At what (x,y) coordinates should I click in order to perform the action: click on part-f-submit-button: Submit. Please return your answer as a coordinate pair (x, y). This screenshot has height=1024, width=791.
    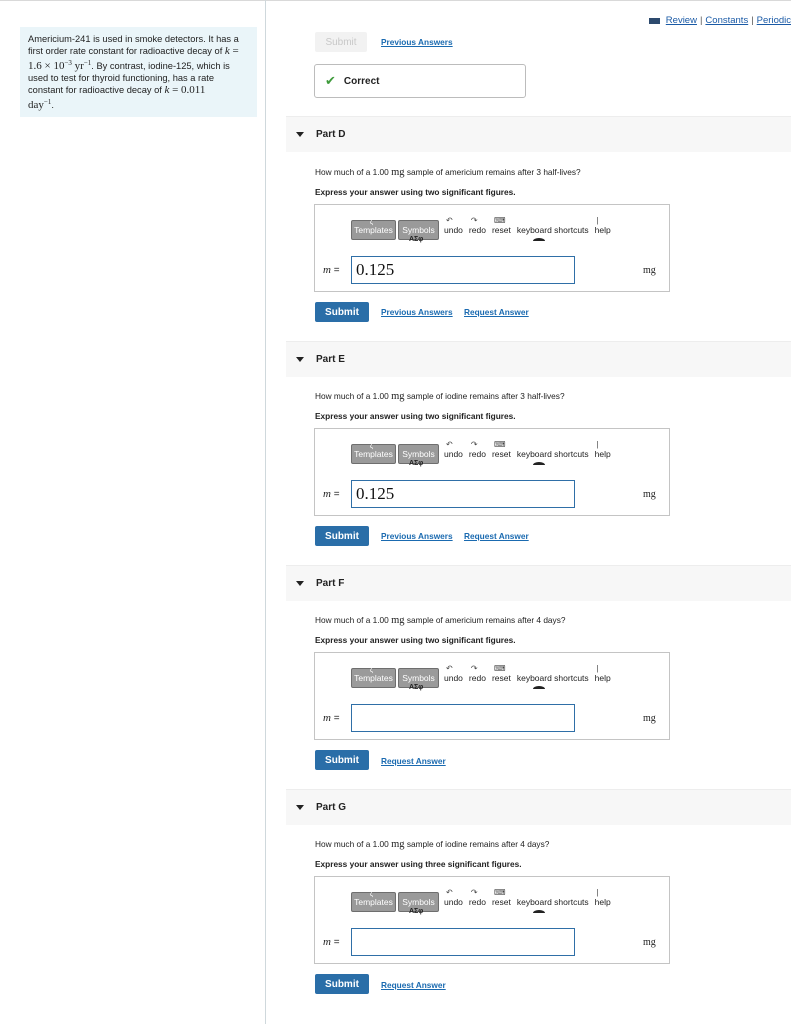
    Looking at the image, I should click on (342, 760).